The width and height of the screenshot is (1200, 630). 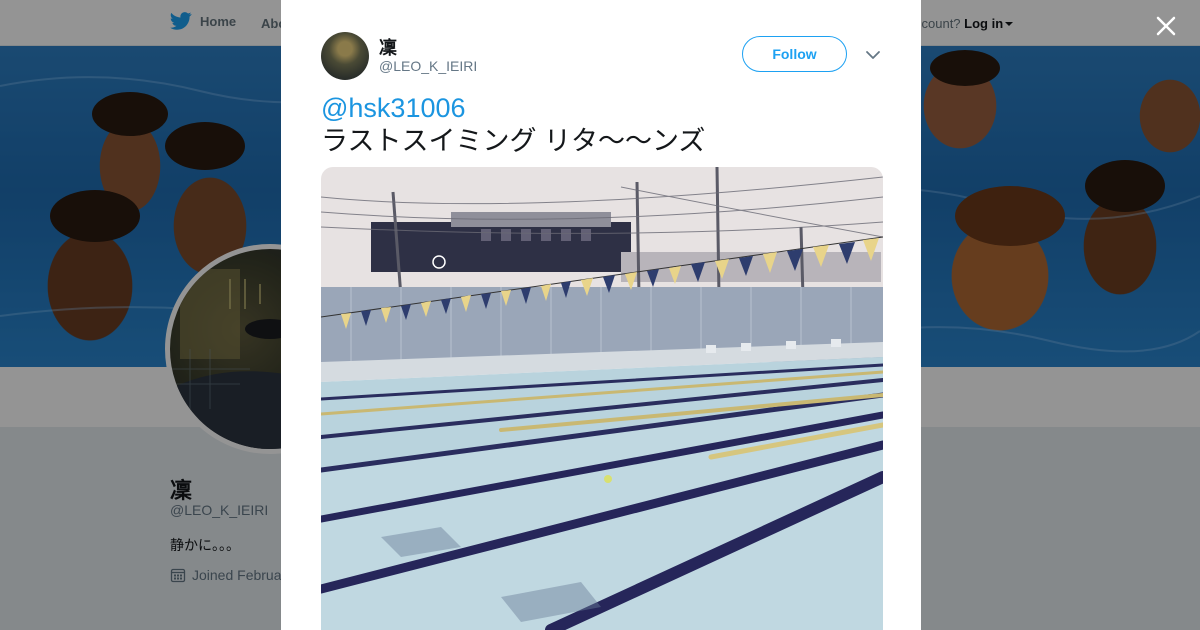 What do you see at coordinates (428, 66) in the screenshot?
I see `author-handle: @LEO_K_IEIRI` at bounding box center [428, 66].